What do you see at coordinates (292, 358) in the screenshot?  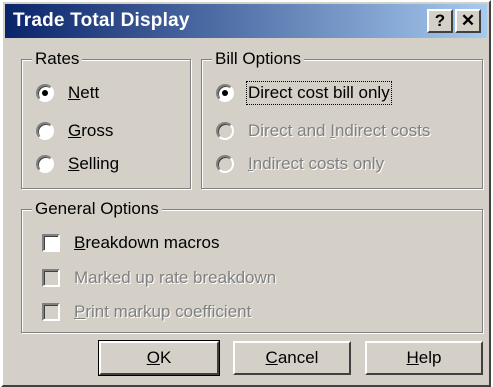 I see `cancel-button: Cancel` at bounding box center [292, 358].